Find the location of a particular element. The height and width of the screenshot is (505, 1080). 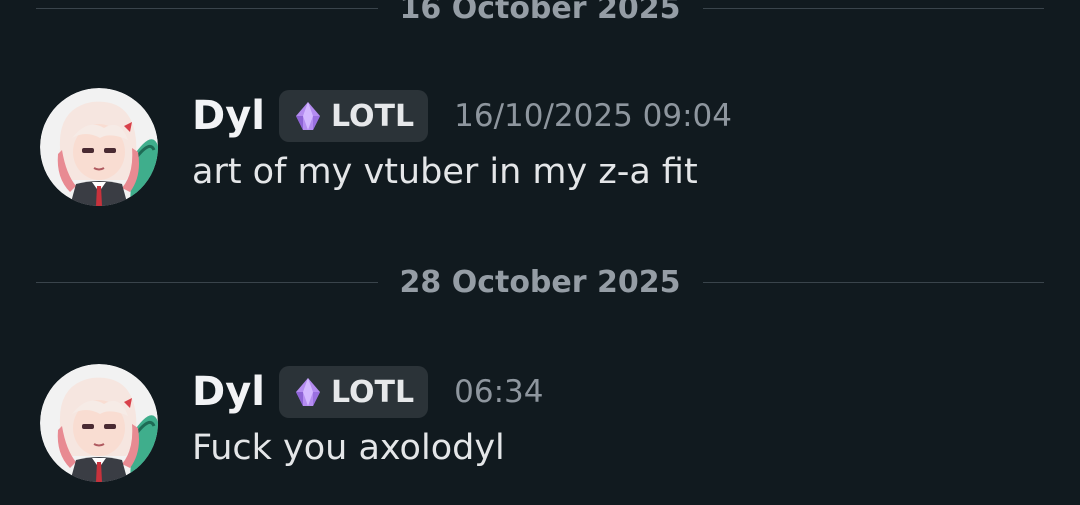

message-timestamp: 16/10/2025 09:04 is located at coordinates (593, 116).